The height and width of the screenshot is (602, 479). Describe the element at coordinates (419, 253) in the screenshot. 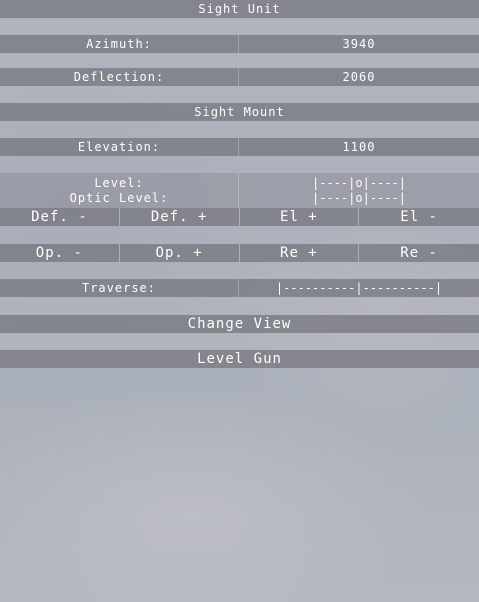

I see `reticle-minus-button: Re -` at that location.